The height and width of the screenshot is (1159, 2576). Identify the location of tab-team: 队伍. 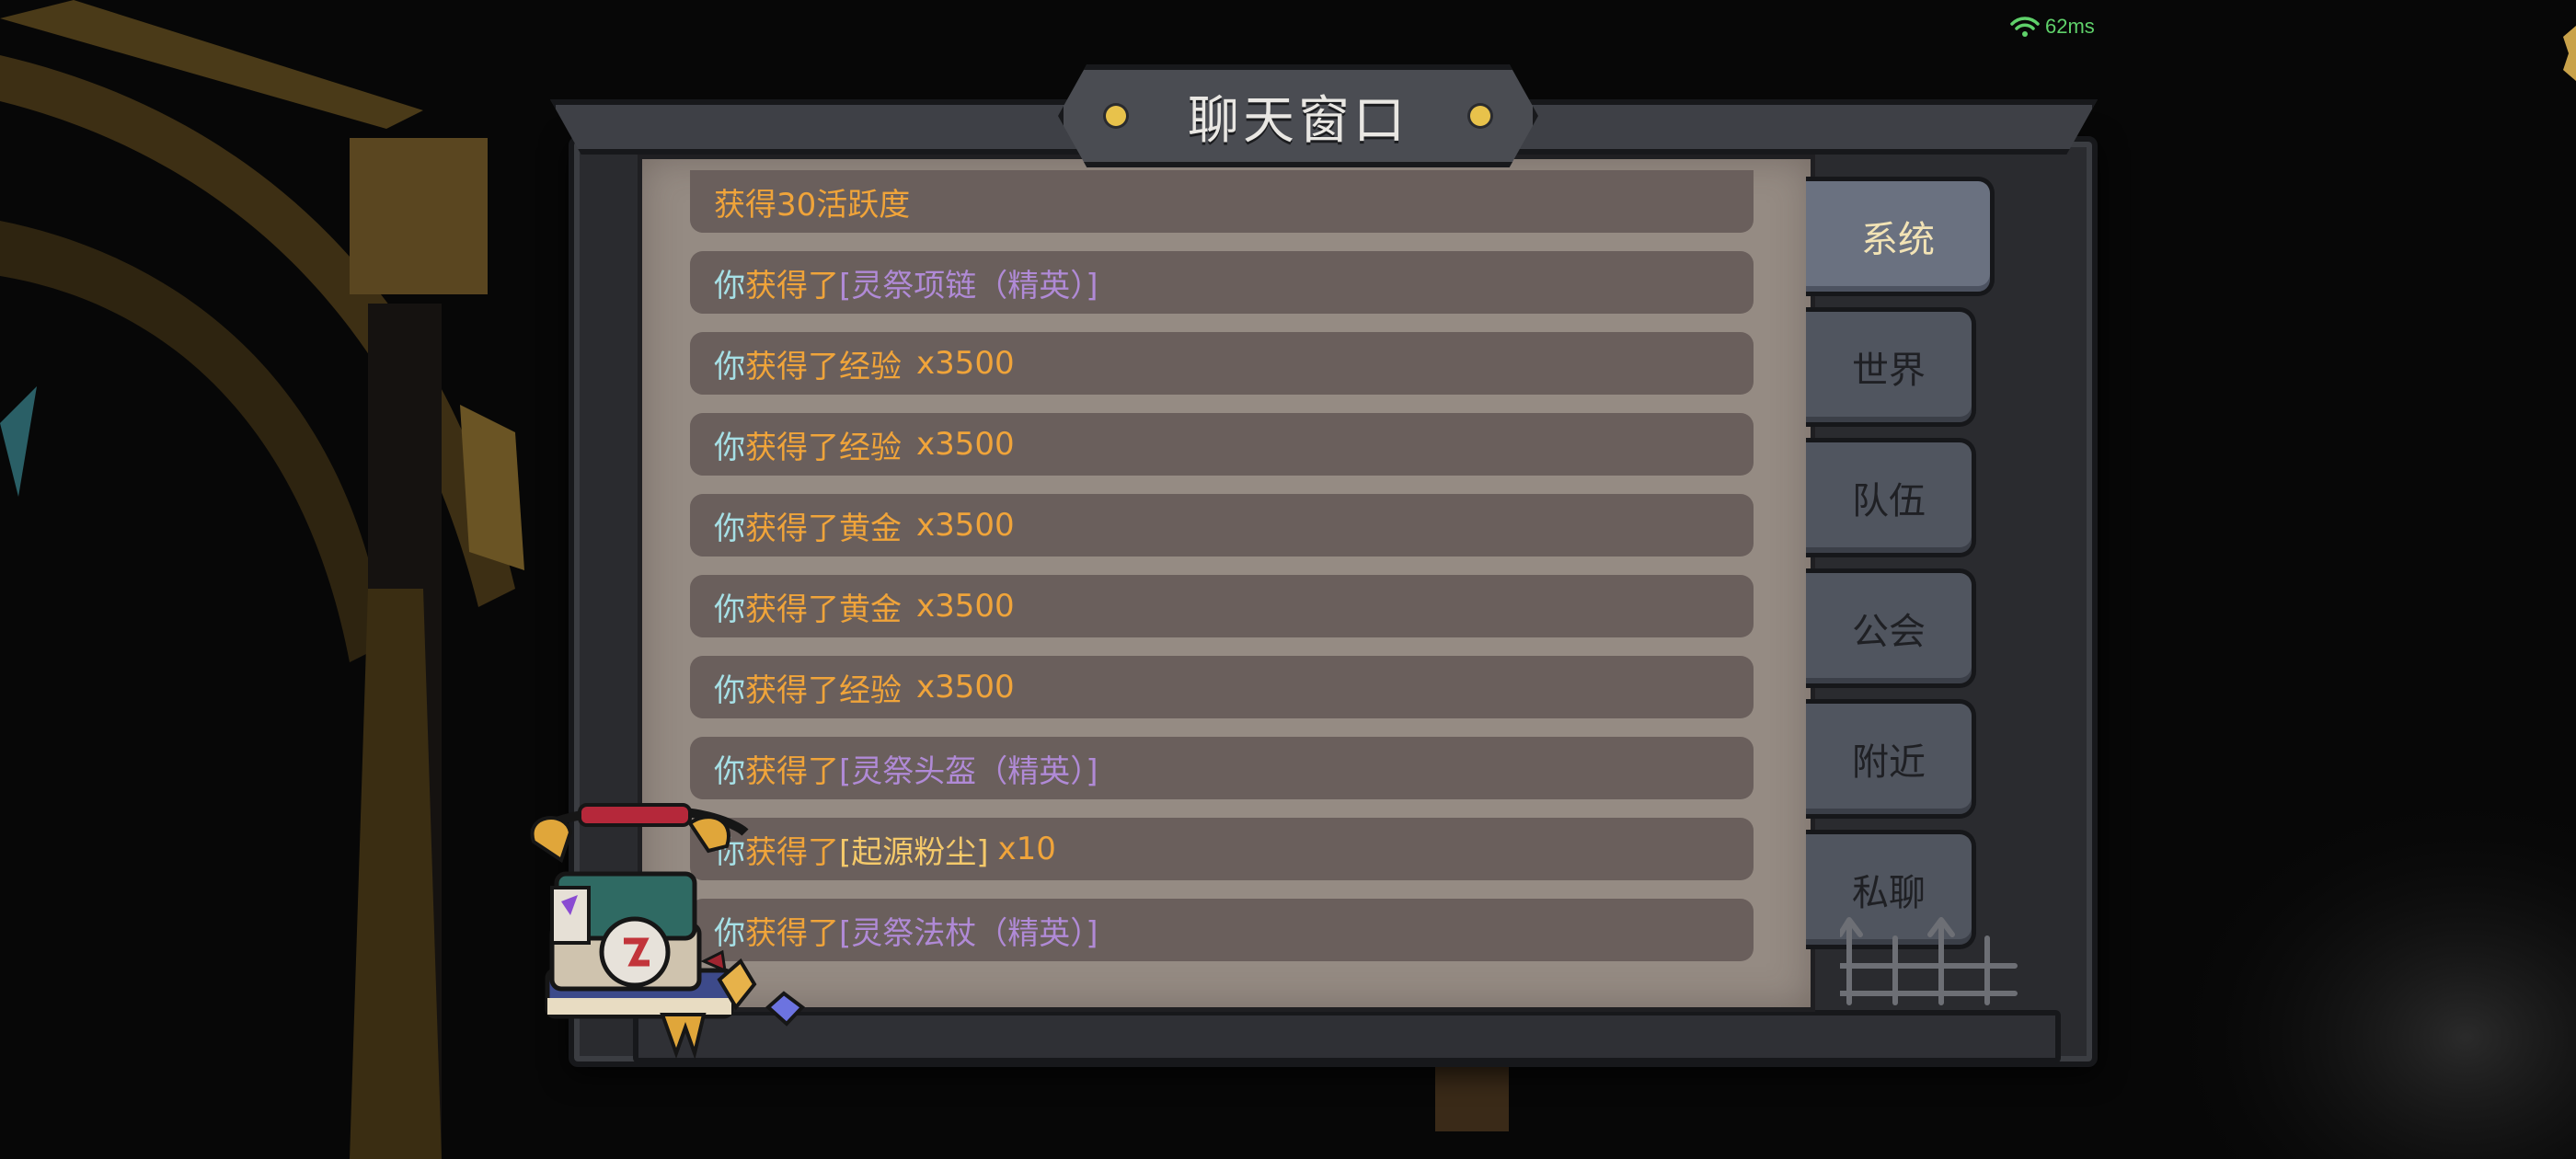
(1891, 497).